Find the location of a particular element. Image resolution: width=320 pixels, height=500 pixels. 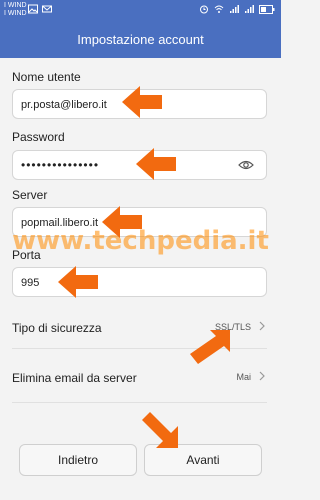

battery-icon is located at coordinates (267, 9).